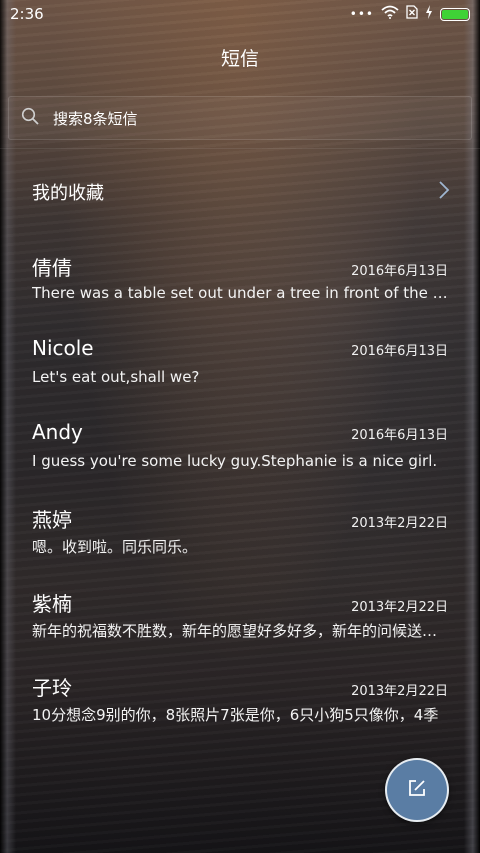  I want to click on status-time: 2:36, so click(27, 14).